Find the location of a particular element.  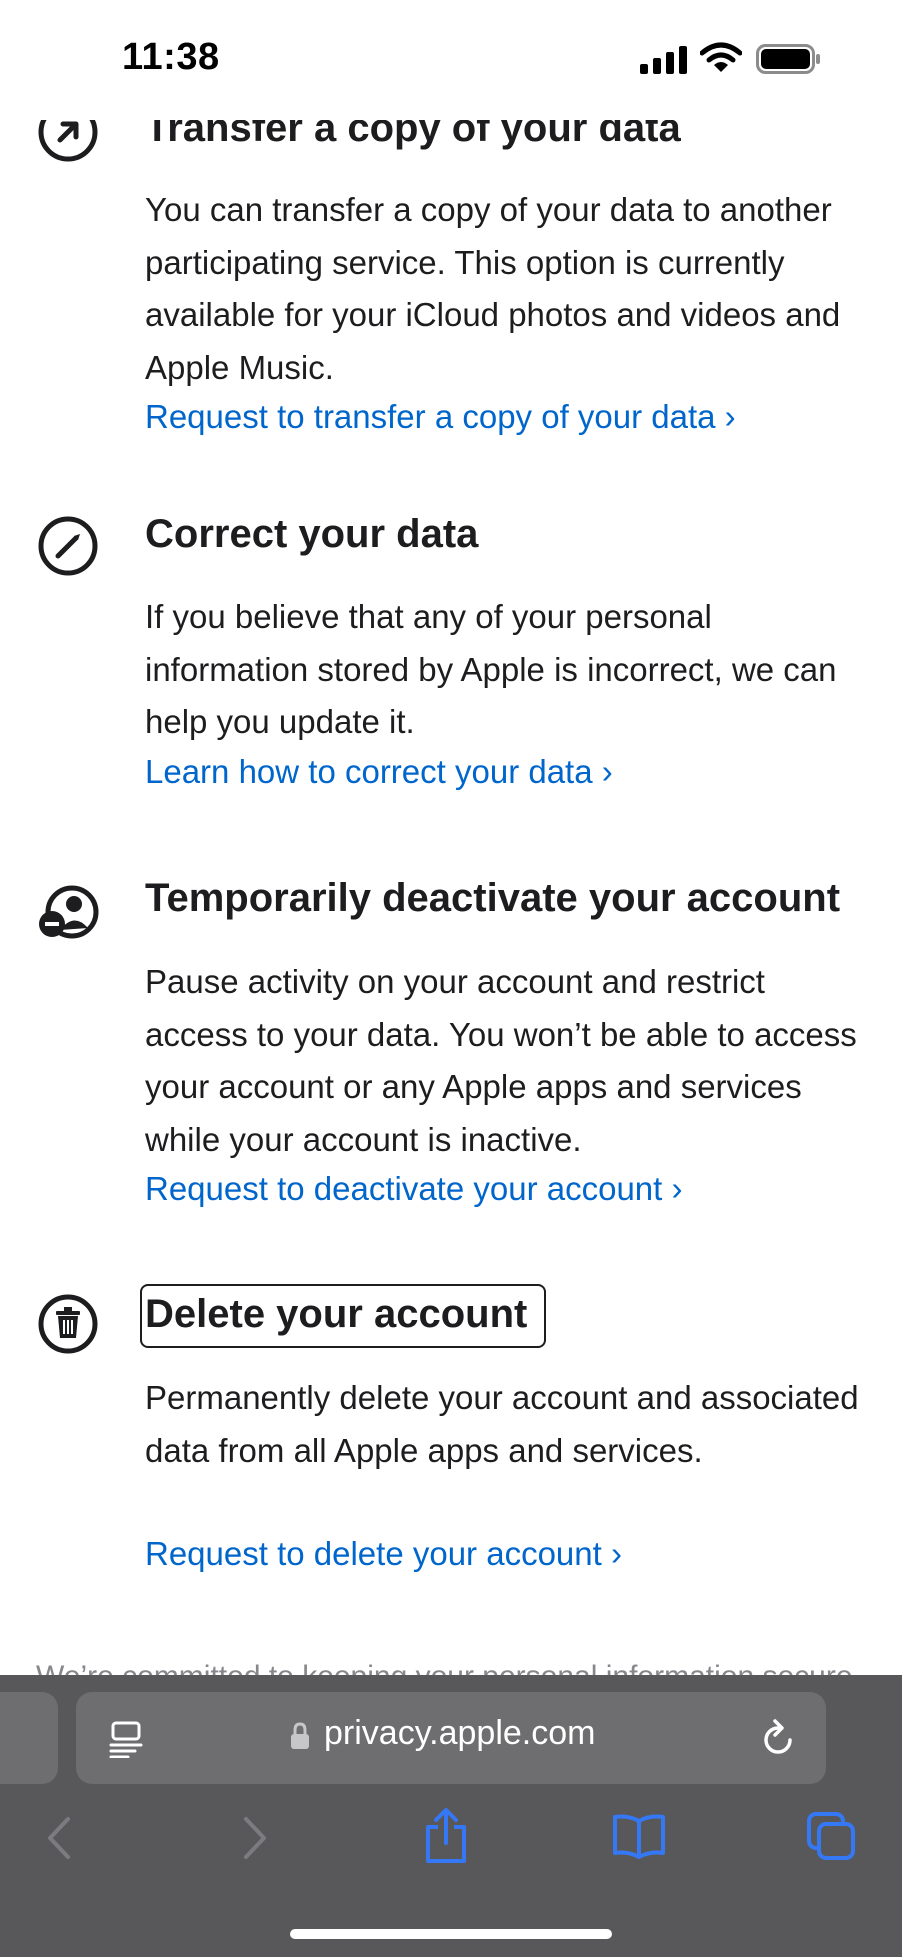

section-title: Delete your account is located at coordinates (336, 1314).